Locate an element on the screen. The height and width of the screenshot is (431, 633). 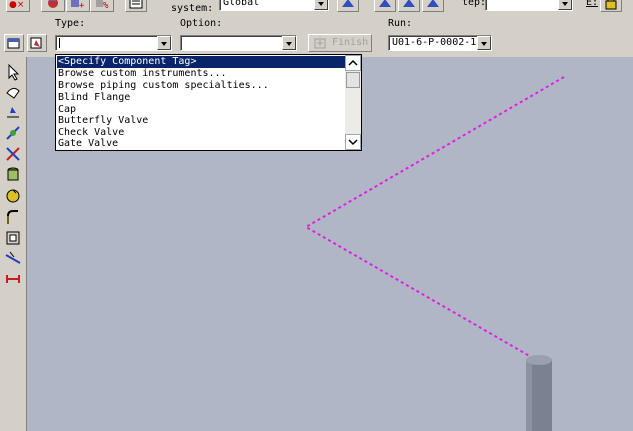
connect-icon is located at coordinates (13, 133).